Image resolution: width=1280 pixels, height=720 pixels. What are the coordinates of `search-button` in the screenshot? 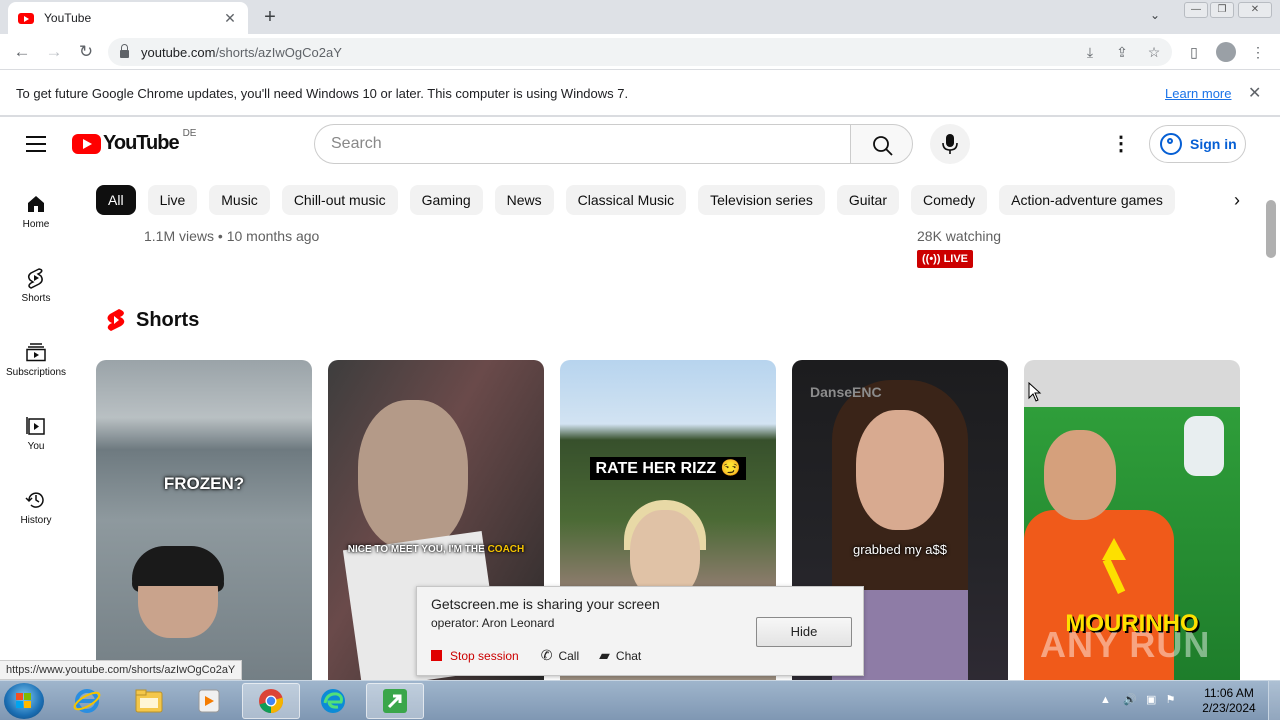 It's located at (881, 144).